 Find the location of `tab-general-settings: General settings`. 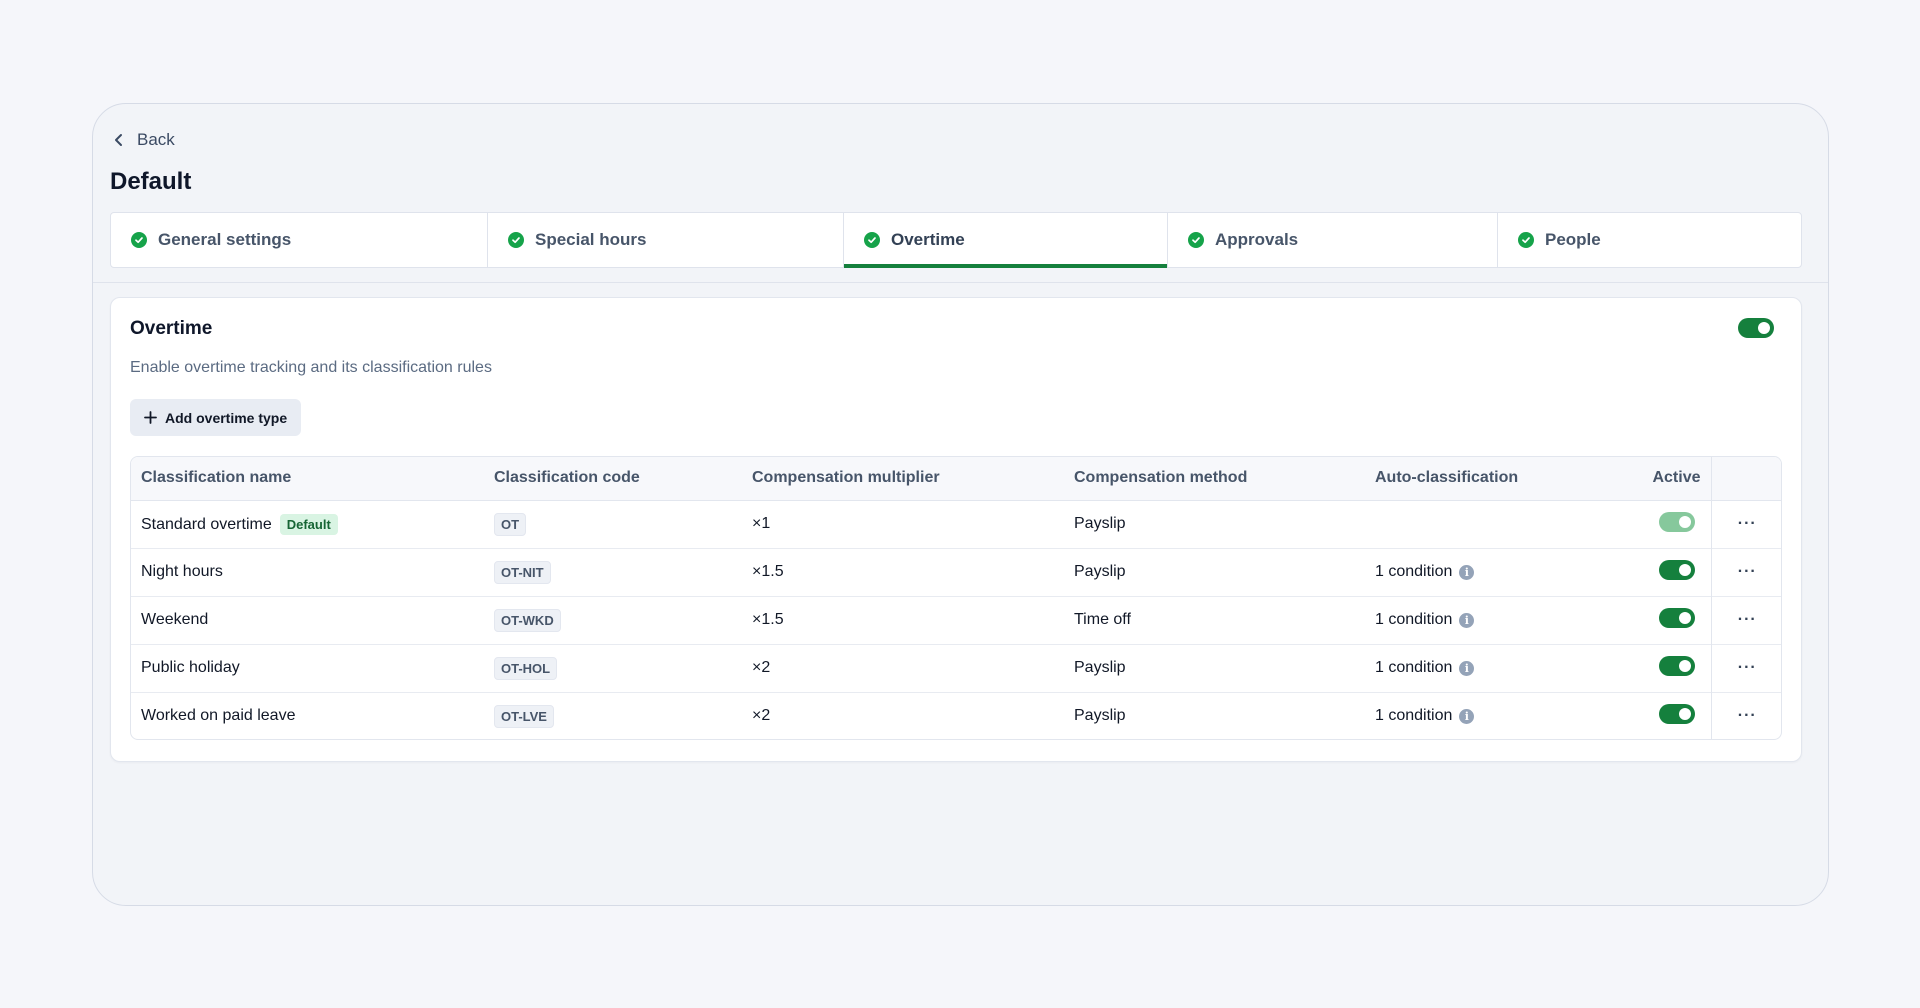

tab-general-settings: General settings is located at coordinates (299, 240).